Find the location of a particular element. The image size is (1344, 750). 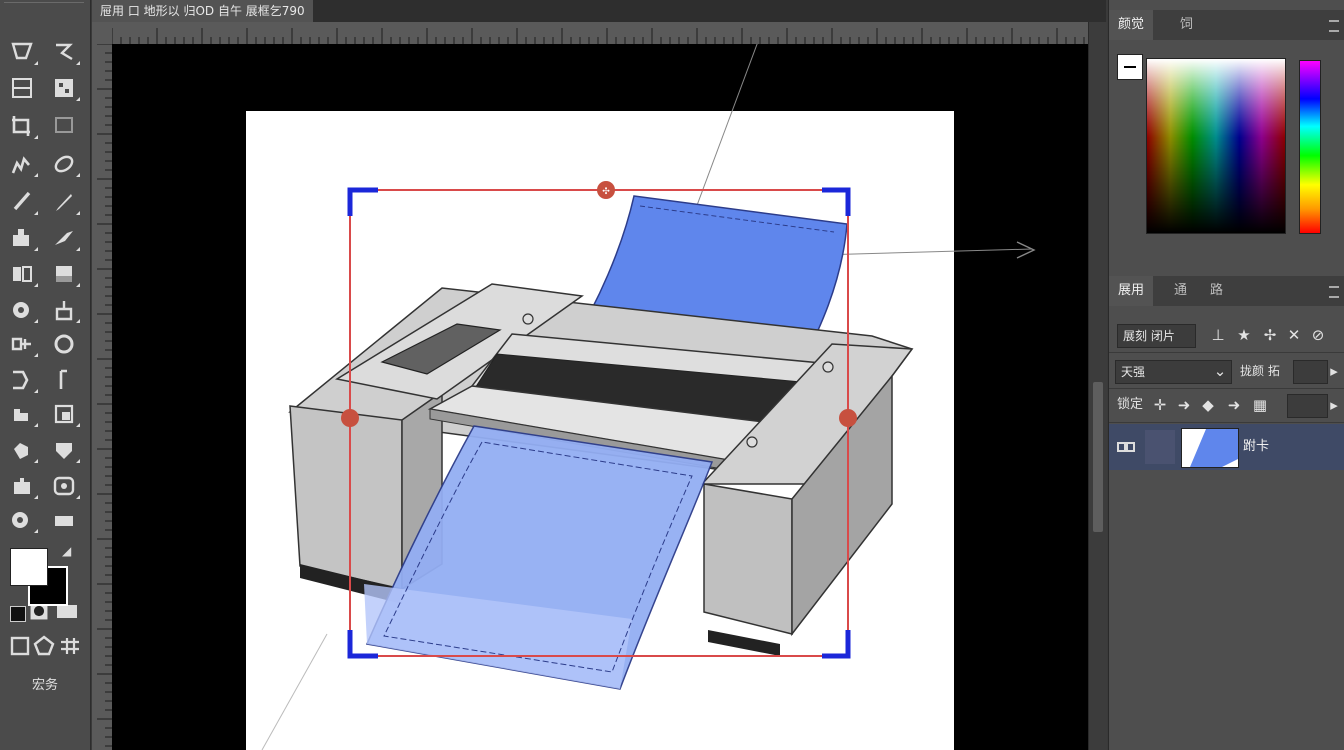

toolbar-grip is located at coordinates (44, 5).